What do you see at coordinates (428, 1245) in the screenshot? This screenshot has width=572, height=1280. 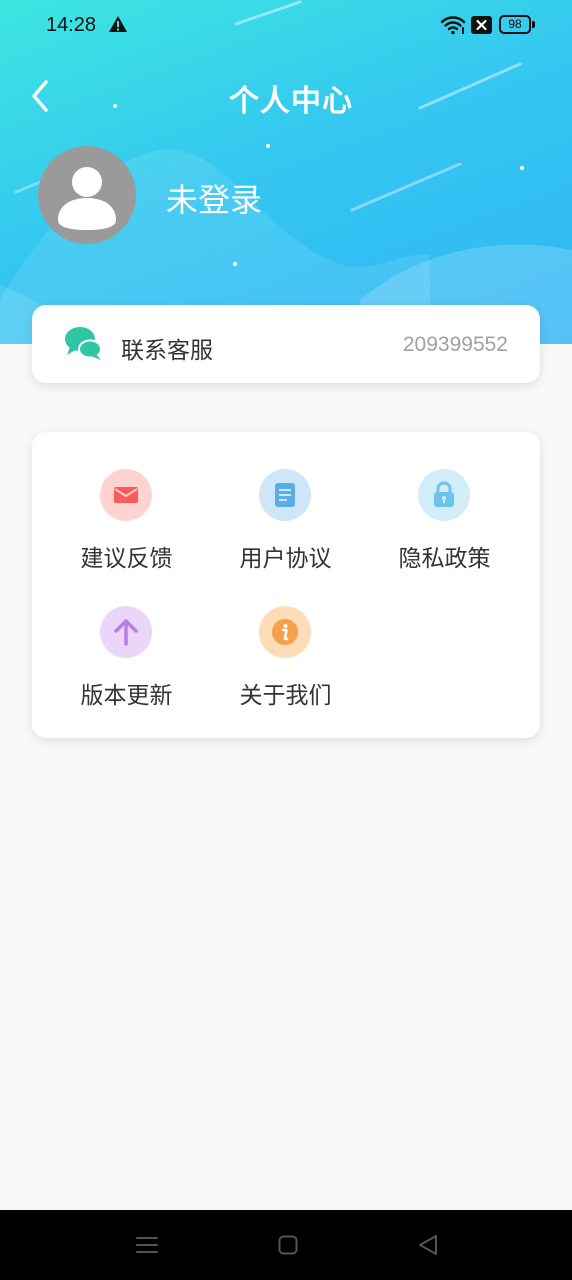 I see `back-icon` at bounding box center [428, 1245].